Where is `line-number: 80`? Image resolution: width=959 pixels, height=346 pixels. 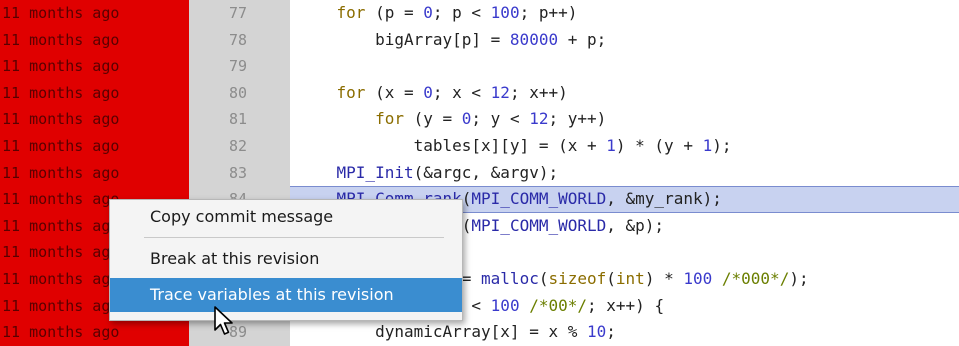 line-number: 80 is located at coordinates (239, 93).